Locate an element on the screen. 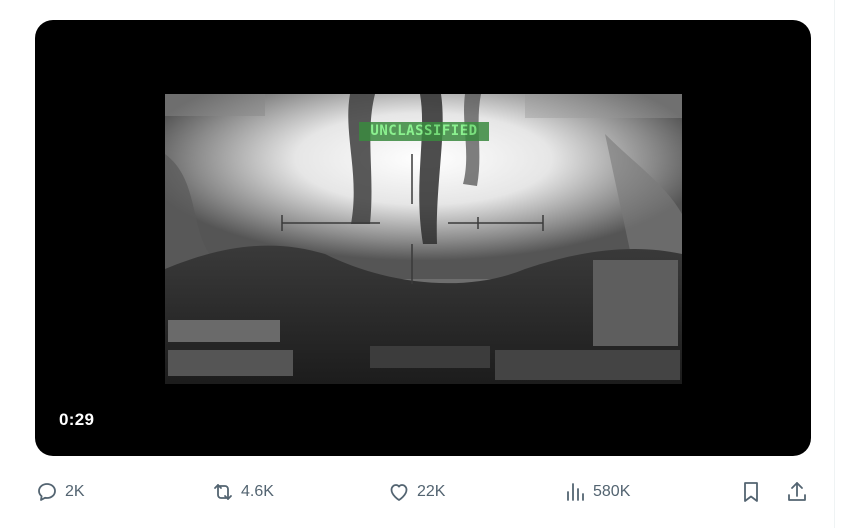 This screenshot has height=528, width=843. share-icon is located at coordinates (797, 491).